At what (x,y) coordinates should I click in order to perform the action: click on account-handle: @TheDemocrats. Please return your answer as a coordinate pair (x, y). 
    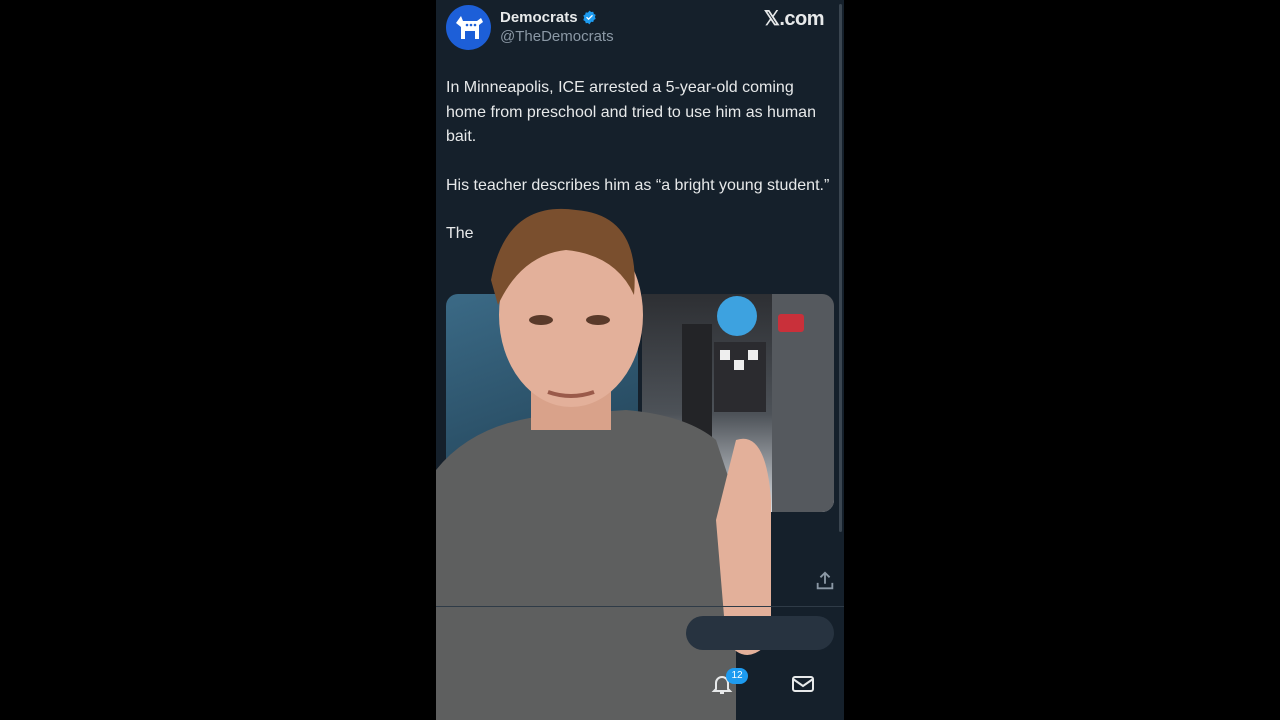
    Looking at the image, I should click on (557, 36).